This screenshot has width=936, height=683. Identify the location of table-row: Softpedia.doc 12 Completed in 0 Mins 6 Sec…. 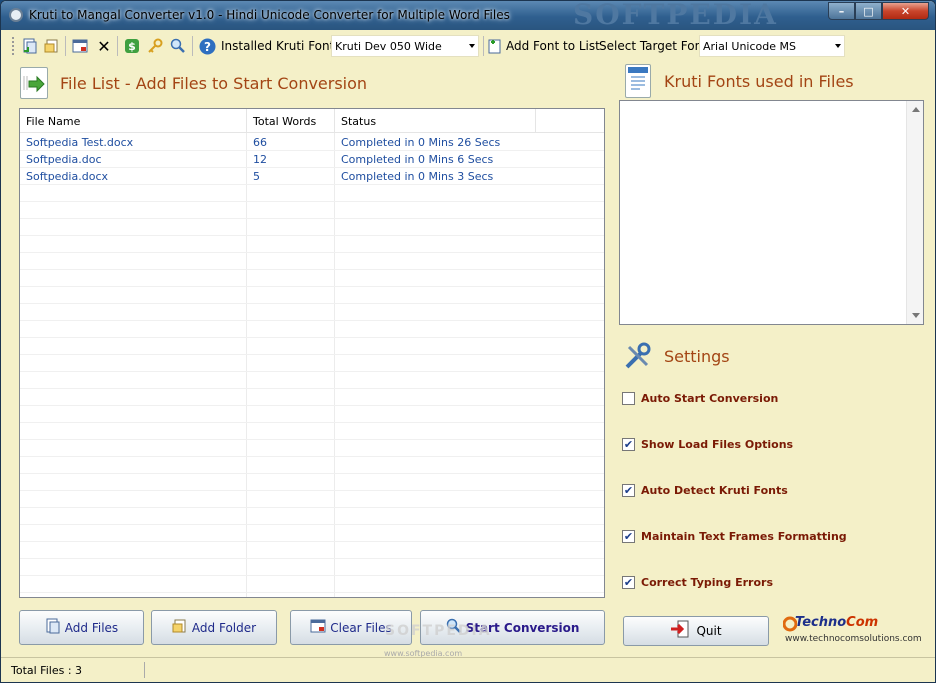
(312, 159).